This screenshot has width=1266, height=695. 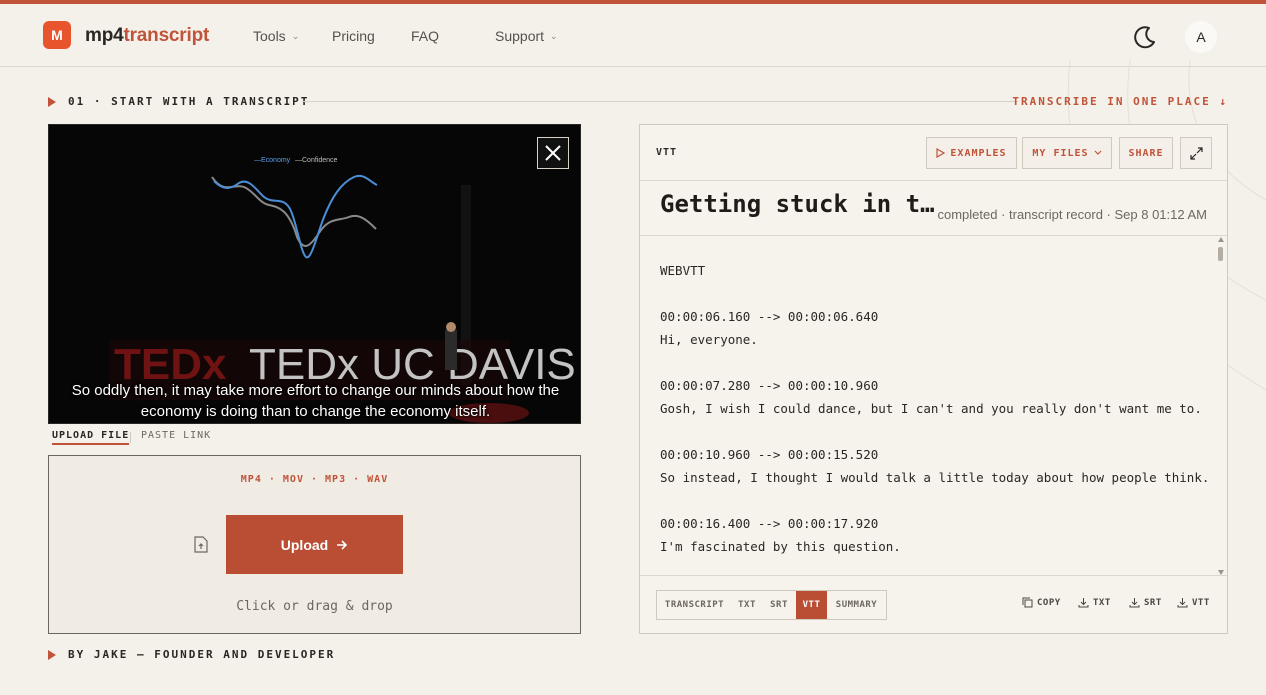 I want to click on avatar: A, so click(x=1201, y=37).